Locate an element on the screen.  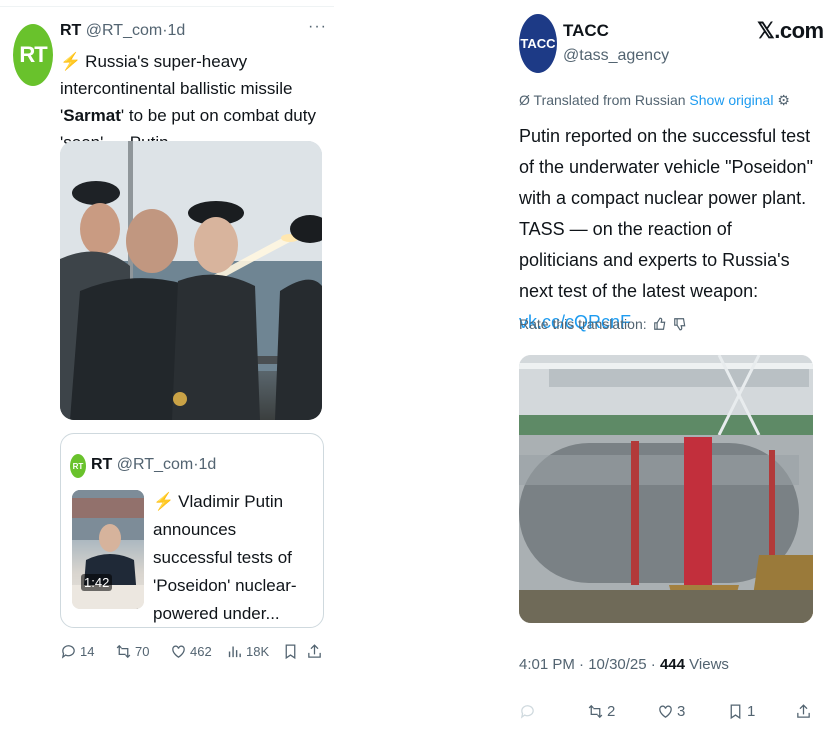
tweet-meta: 4:01 PM · 10/30/25 · 444 Views is located at coordinates (624, 664).